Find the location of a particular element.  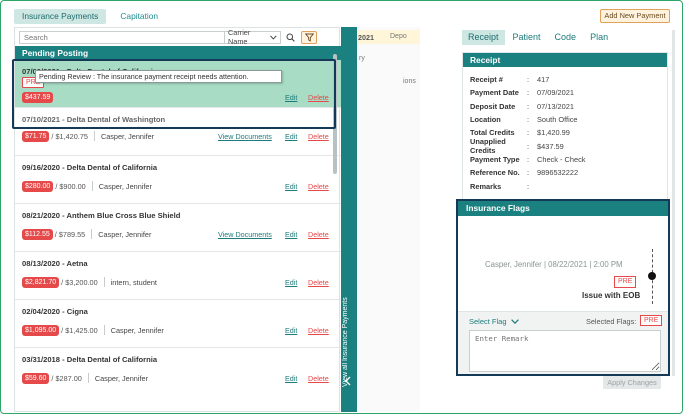

filter-button is located at coordinates (309, 37).